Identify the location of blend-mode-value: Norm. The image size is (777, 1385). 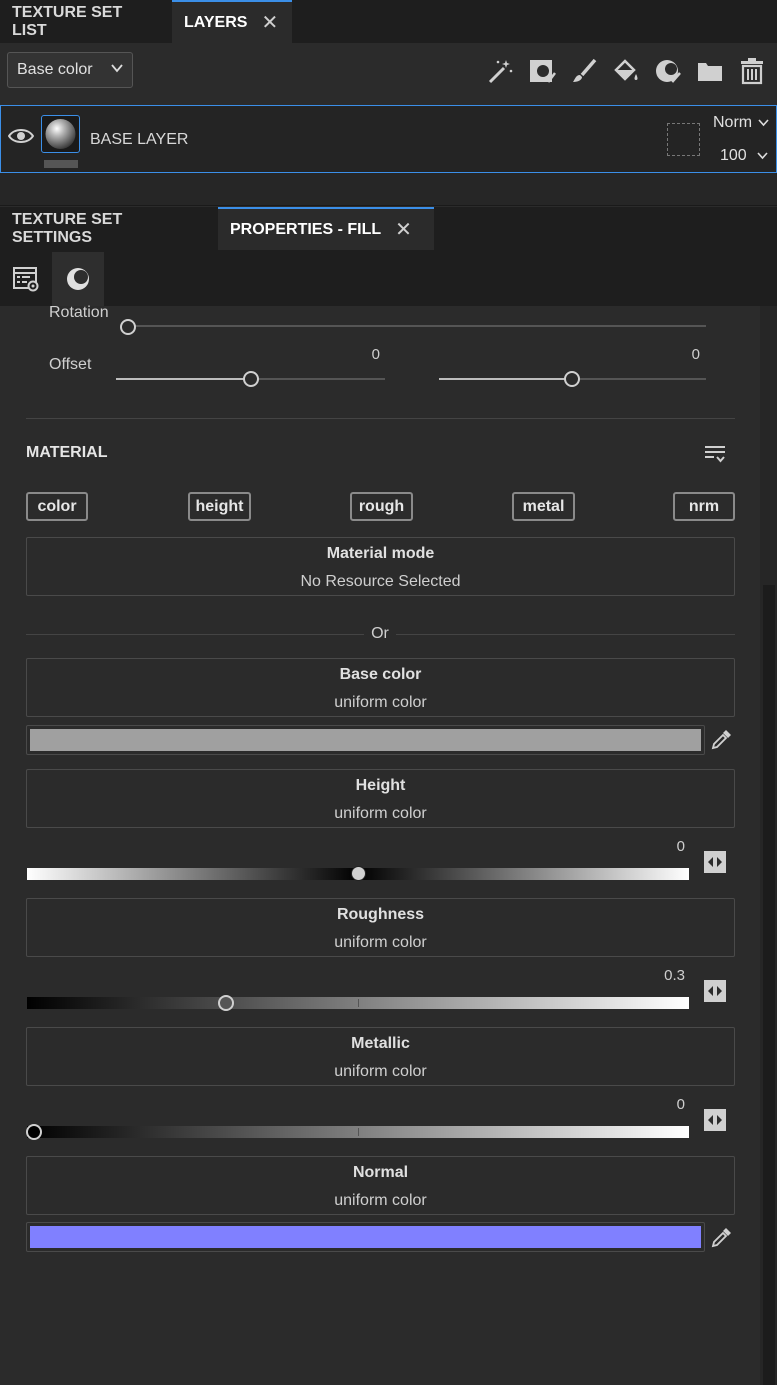
(733, 122).